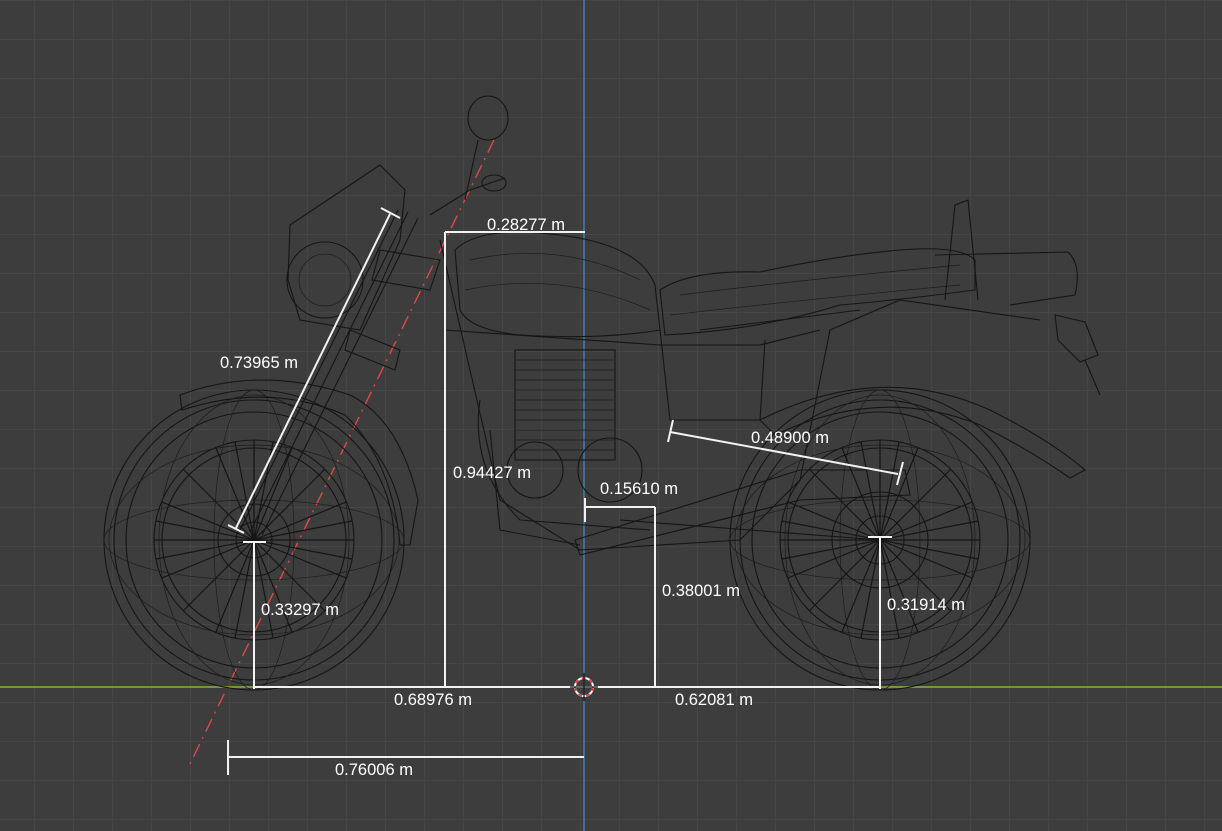 This screenshot has height=831, width=1222. I want to click on measure-label-top-width: 0.28277 m, so click(526, 225).